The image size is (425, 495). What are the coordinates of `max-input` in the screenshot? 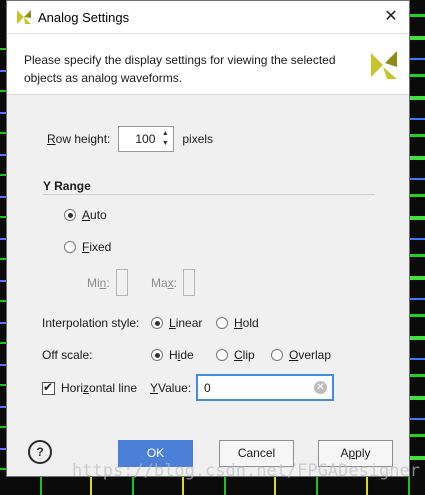 It's located at (189, 282).